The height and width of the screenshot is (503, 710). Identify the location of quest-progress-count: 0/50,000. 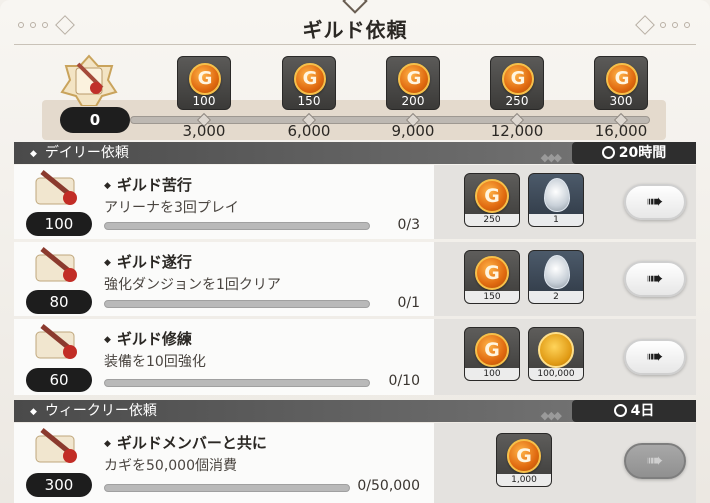
(388, 486).